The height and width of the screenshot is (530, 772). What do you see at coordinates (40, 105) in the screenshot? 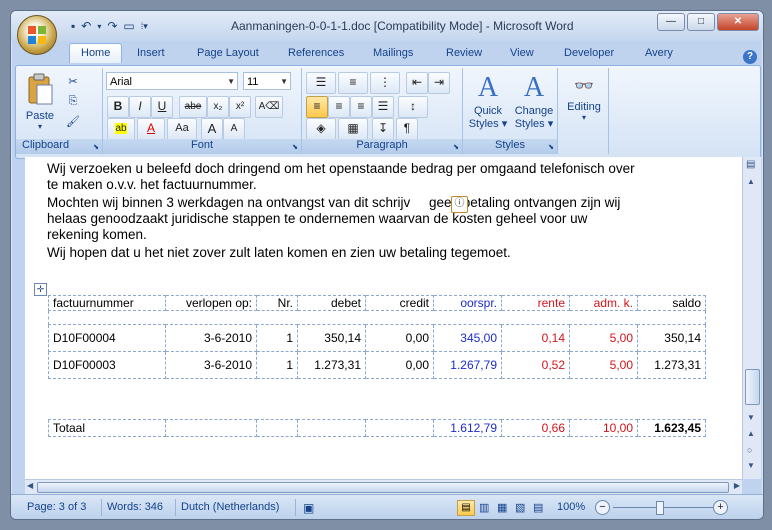
I see `paste-button: Paste ▾` at bounding box center [40, 105].